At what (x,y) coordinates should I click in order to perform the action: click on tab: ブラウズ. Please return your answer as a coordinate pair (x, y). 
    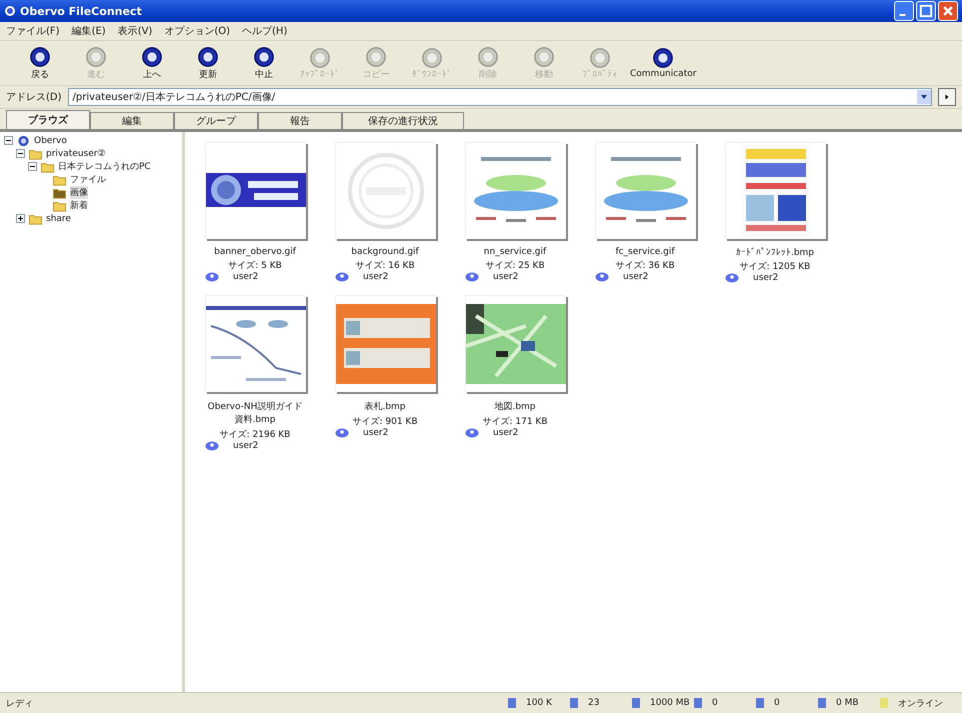
    Looking at the image, I should click on (48, 119).